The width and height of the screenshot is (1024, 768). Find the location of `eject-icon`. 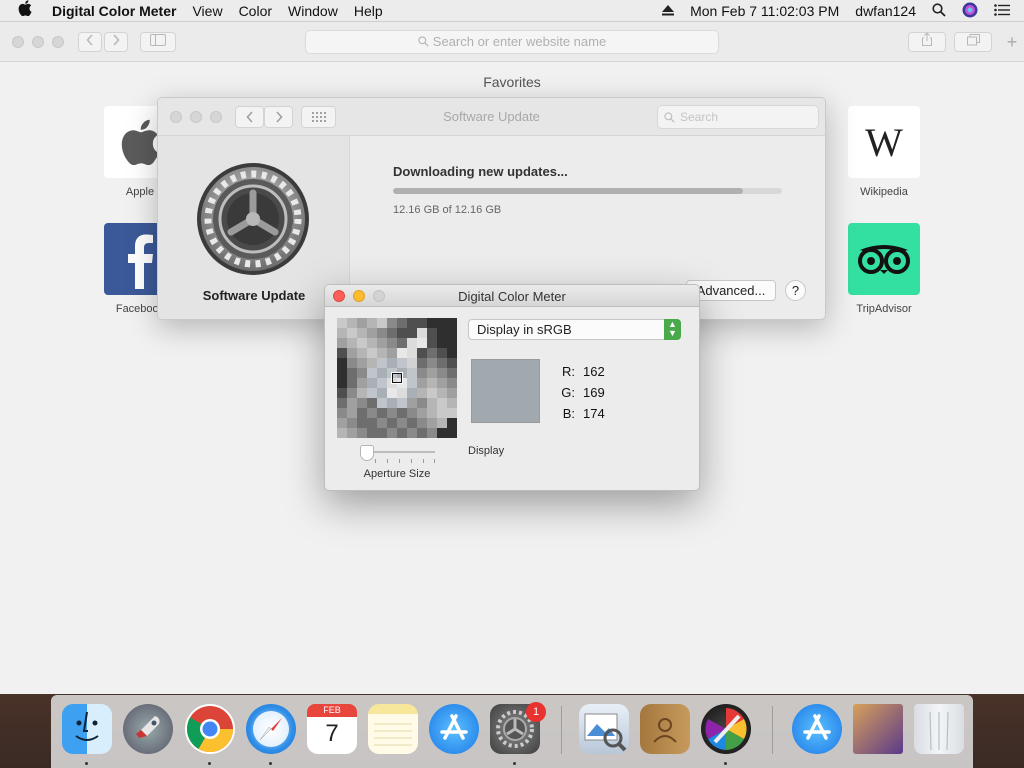

eject-icon is located at coordinates (668, 11).